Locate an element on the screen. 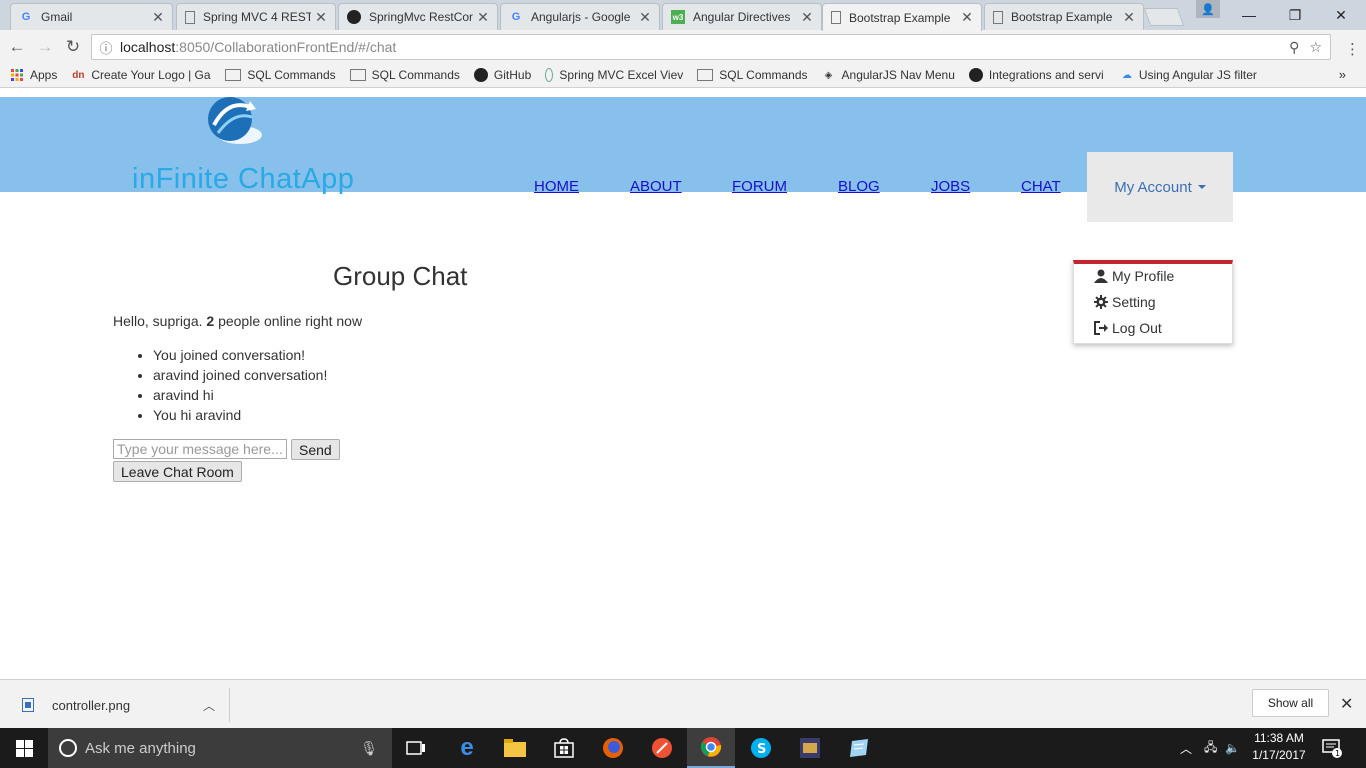  svg-text: S is located at coordinates (761, 749).